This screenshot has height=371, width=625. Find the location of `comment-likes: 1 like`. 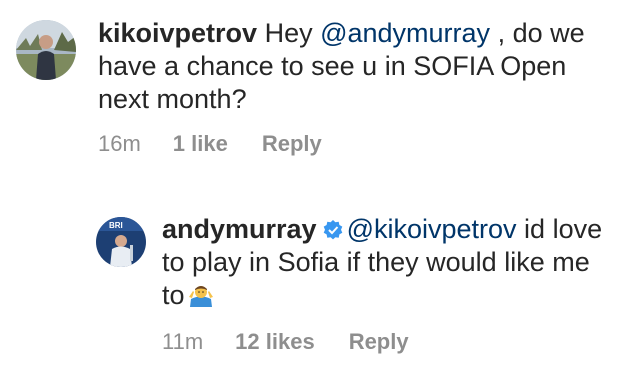

comment-likes: 1 like is located at coordinates (200, 144).